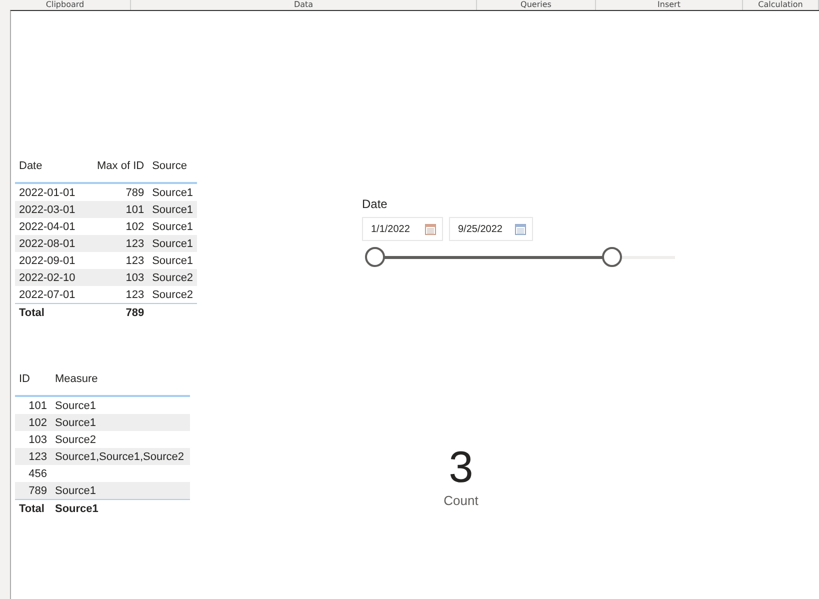 The image size is (819, 599). What do you see at coordinates (120, 456) in the screenshot?
I see `table-cell: Source1,Source1,Source2` at bounding box center [120, 456].